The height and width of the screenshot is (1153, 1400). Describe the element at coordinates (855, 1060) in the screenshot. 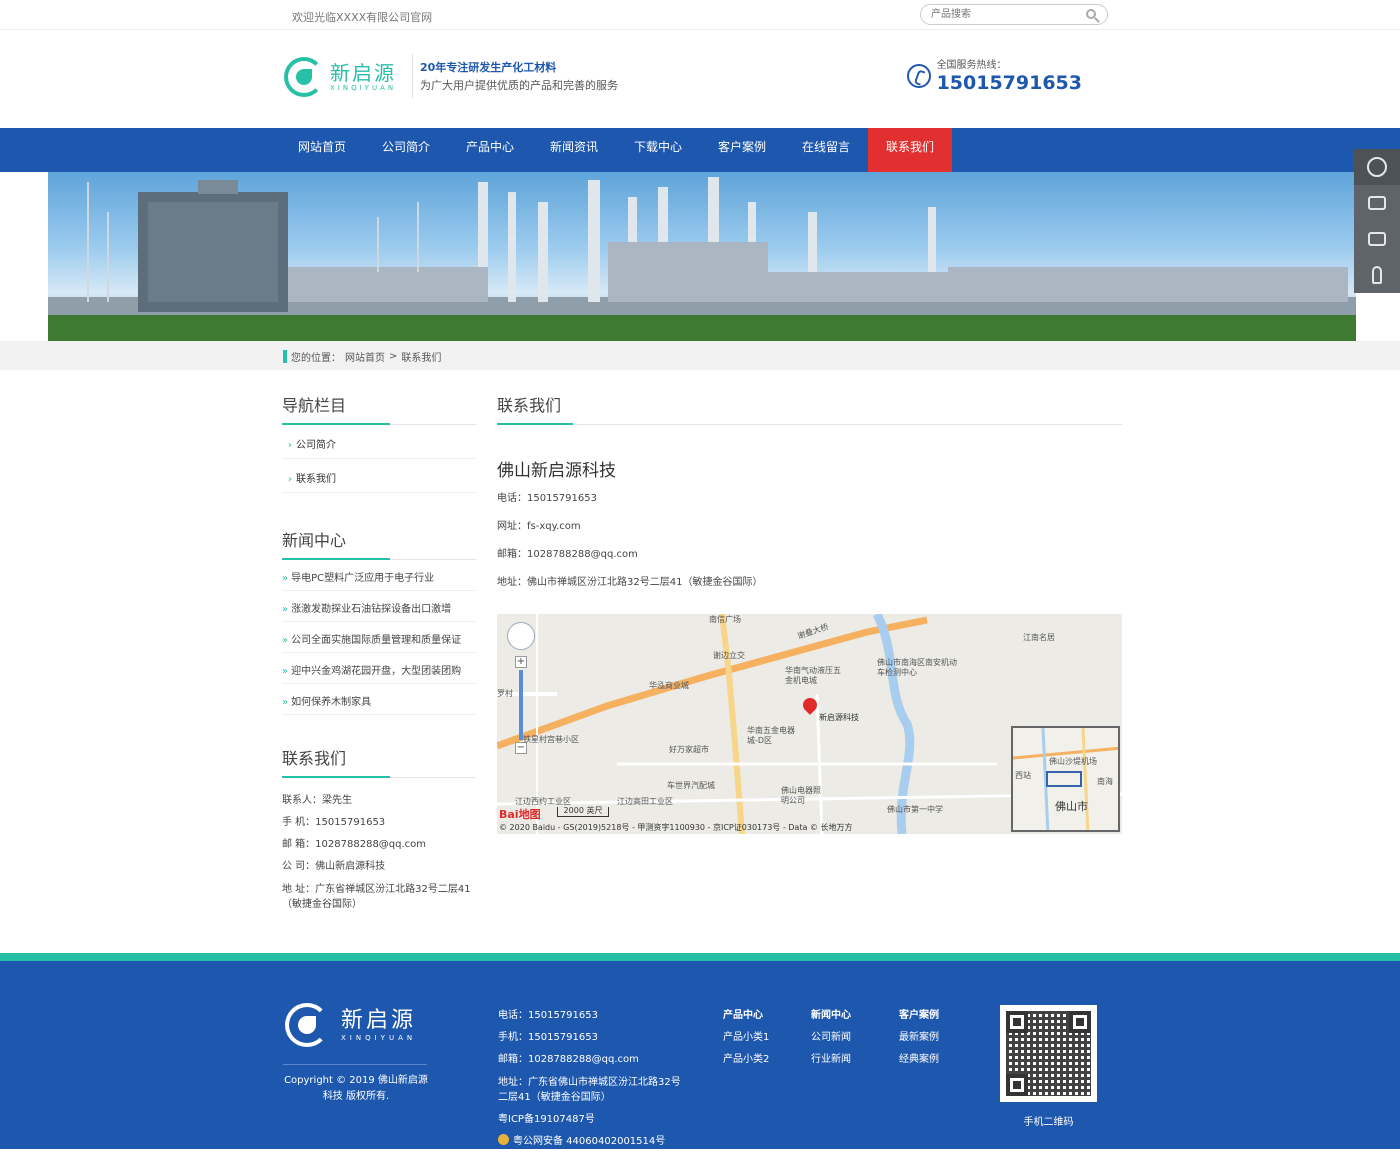

I see `footer-link: 行业新闻` at that location.